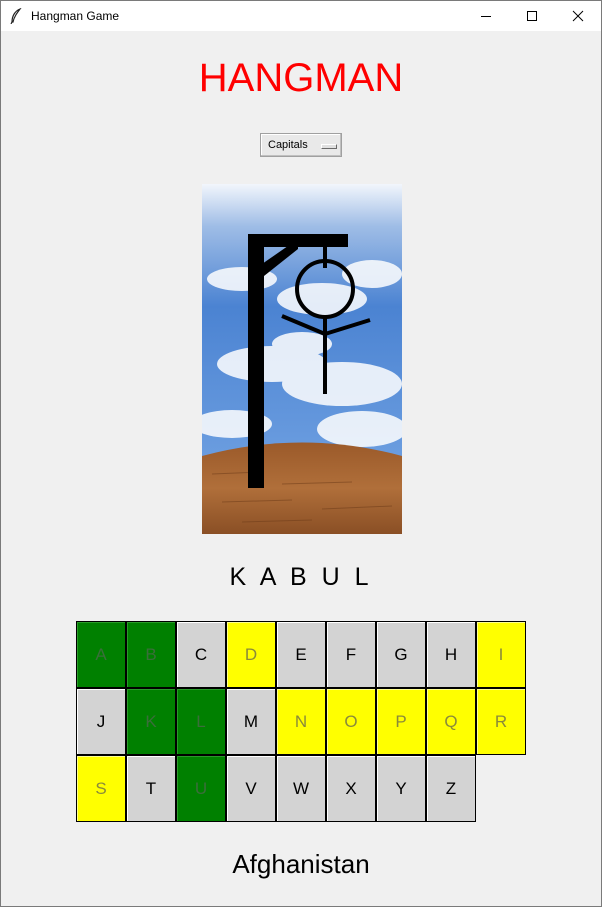 This screenshot has width=602, height=907. What do you see at coordinates (201, 788) in the screenshot?
I see `letter-key-u: U` at bounding box center [201, 788].